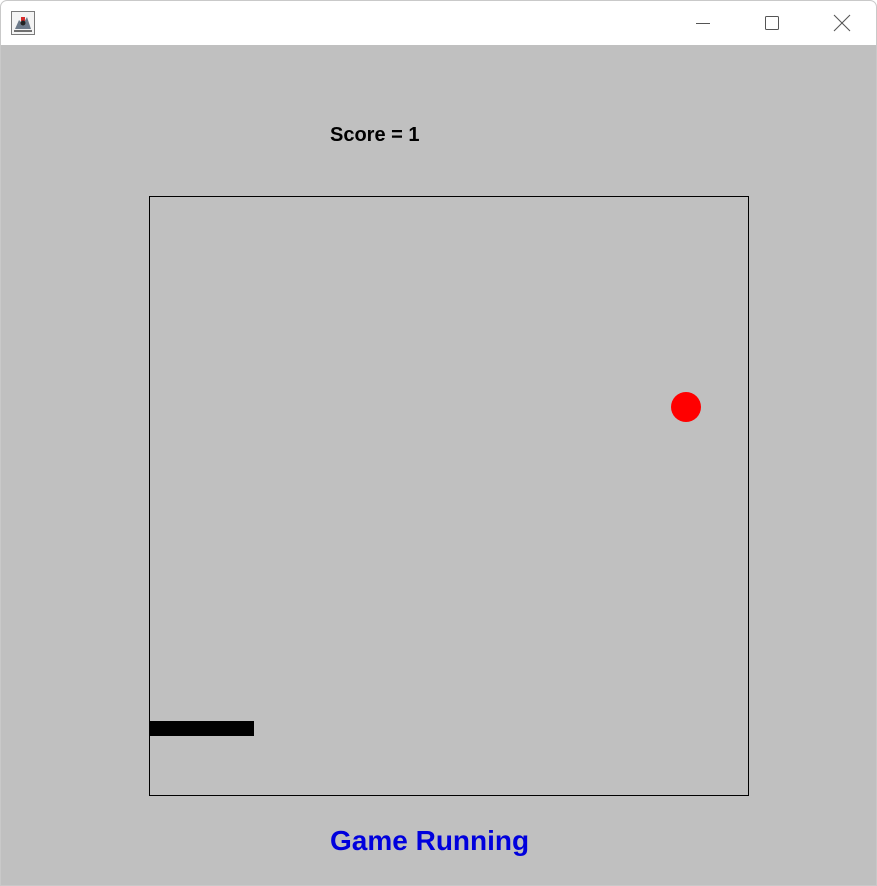 The height and width of the screenshot is (886, 877). Describe the element at coordinates (430, 840) in the screenshot. I see `game-status: Game Running` at that location.